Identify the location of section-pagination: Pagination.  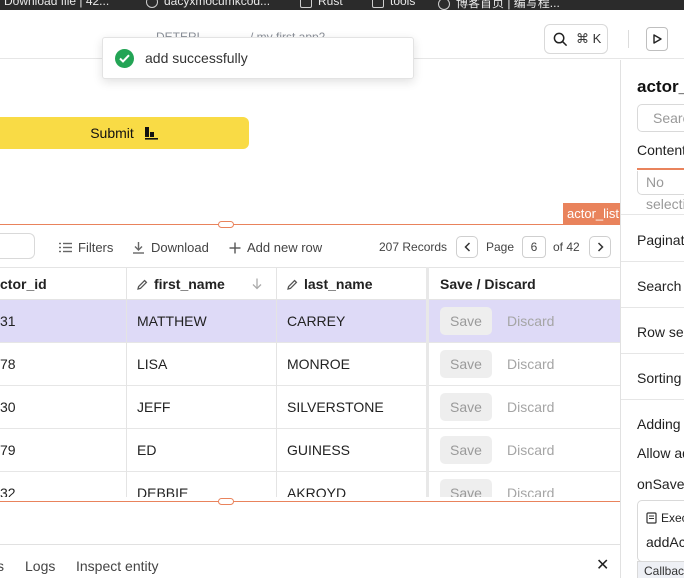
(660, 240).